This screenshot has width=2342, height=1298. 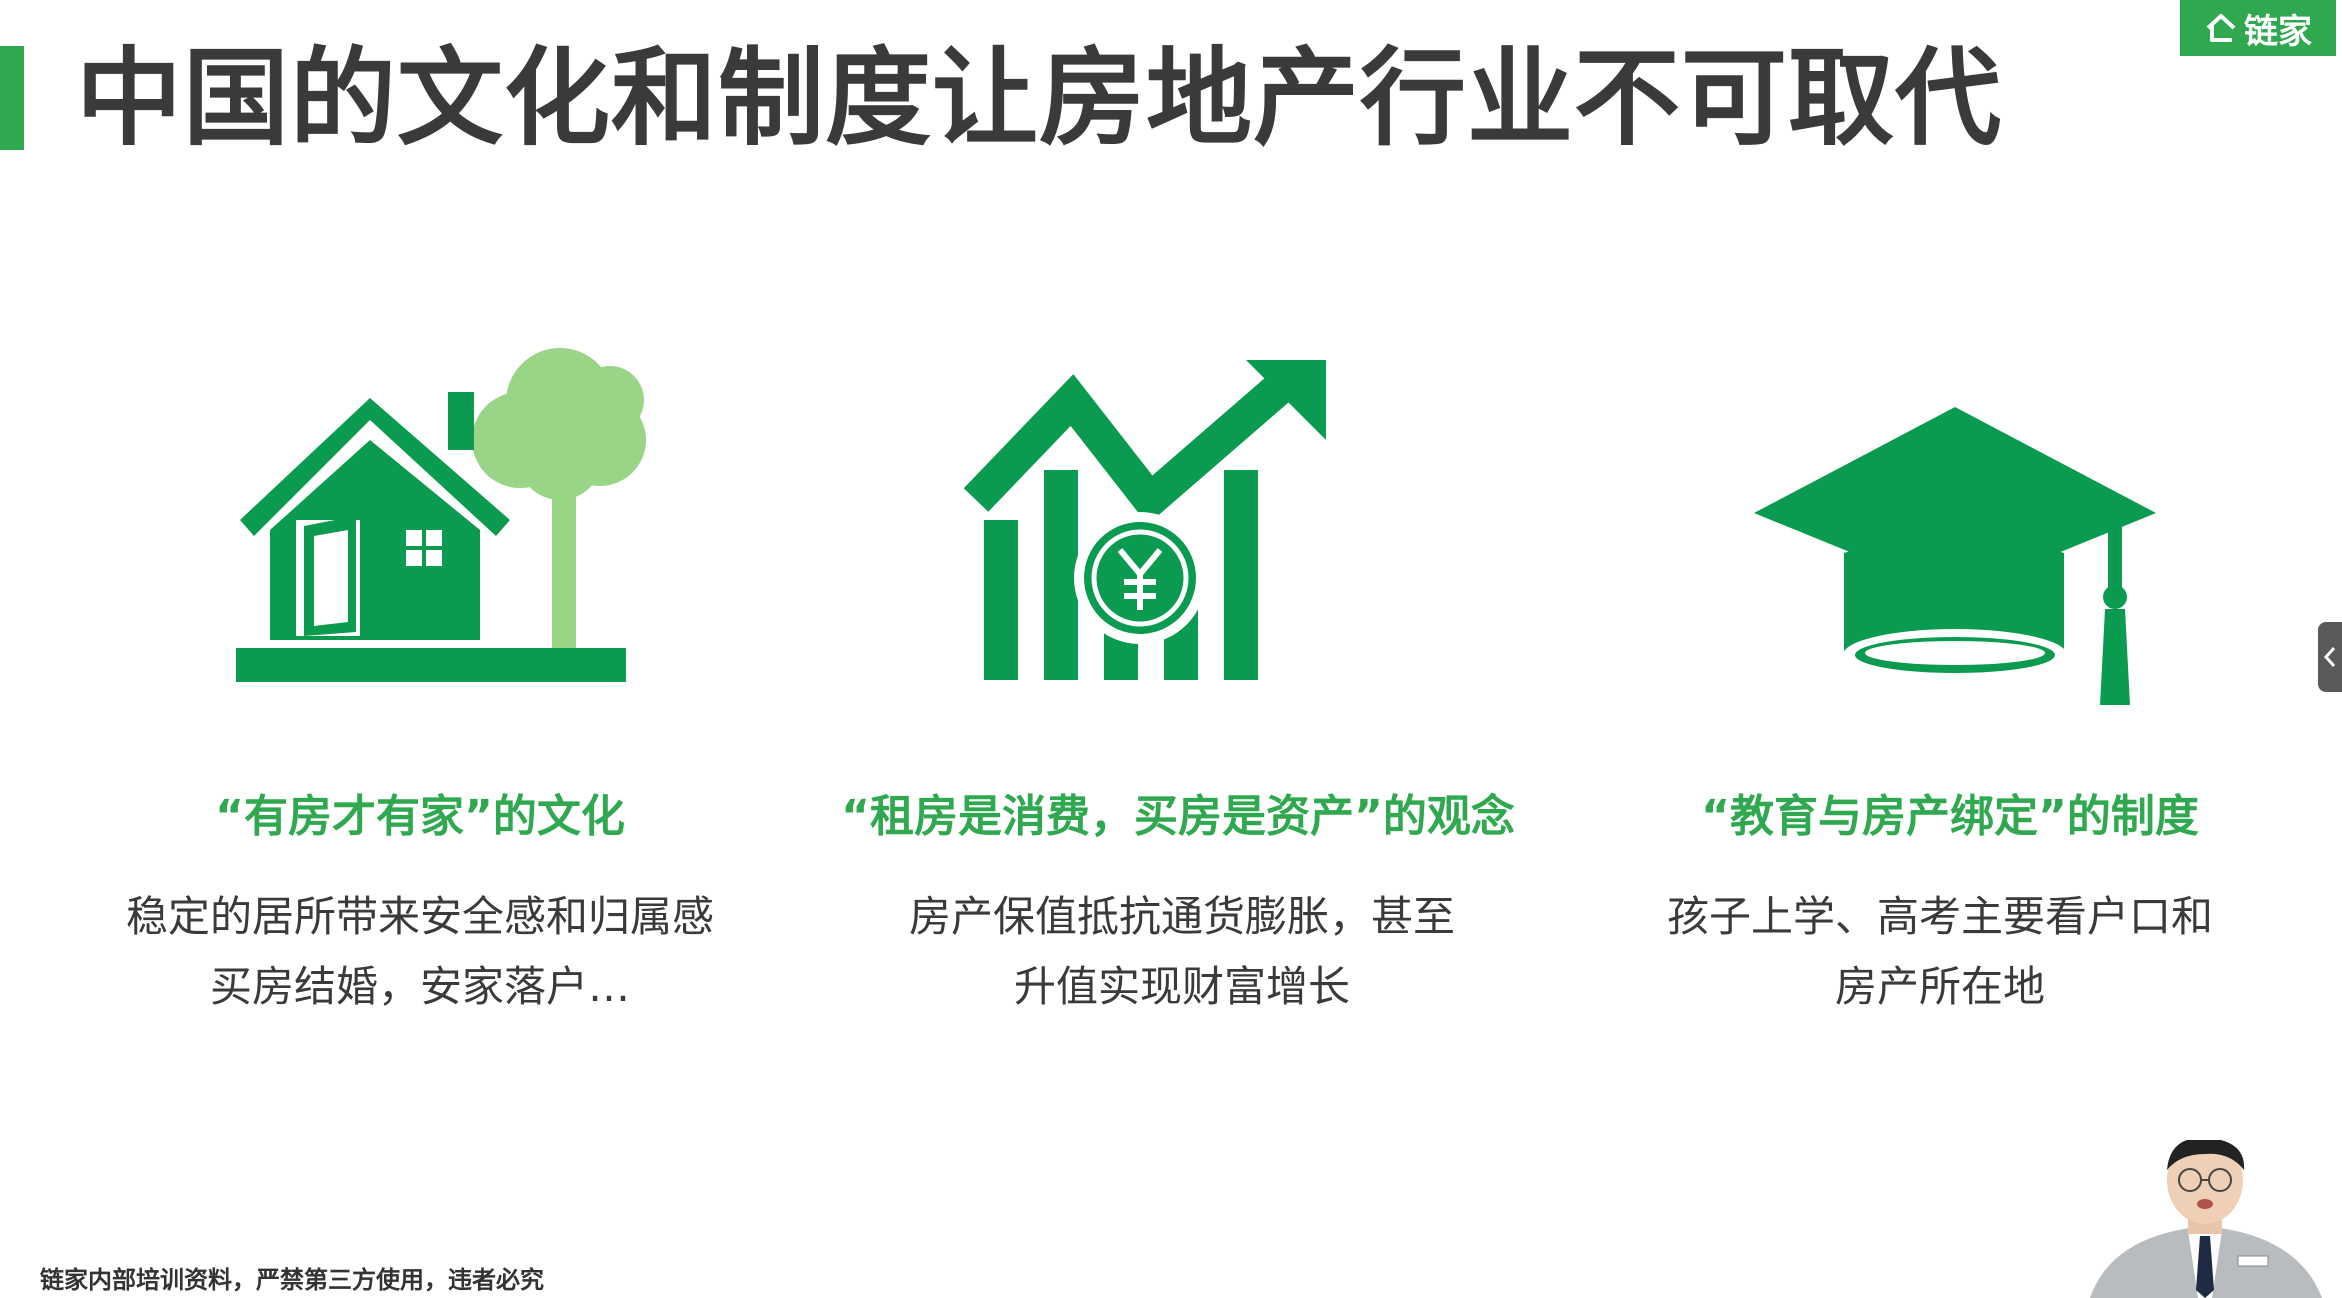 I want to click on column-2-heading: “租房是消费，买房是资产”的观念, so click(x=1178, y=816).